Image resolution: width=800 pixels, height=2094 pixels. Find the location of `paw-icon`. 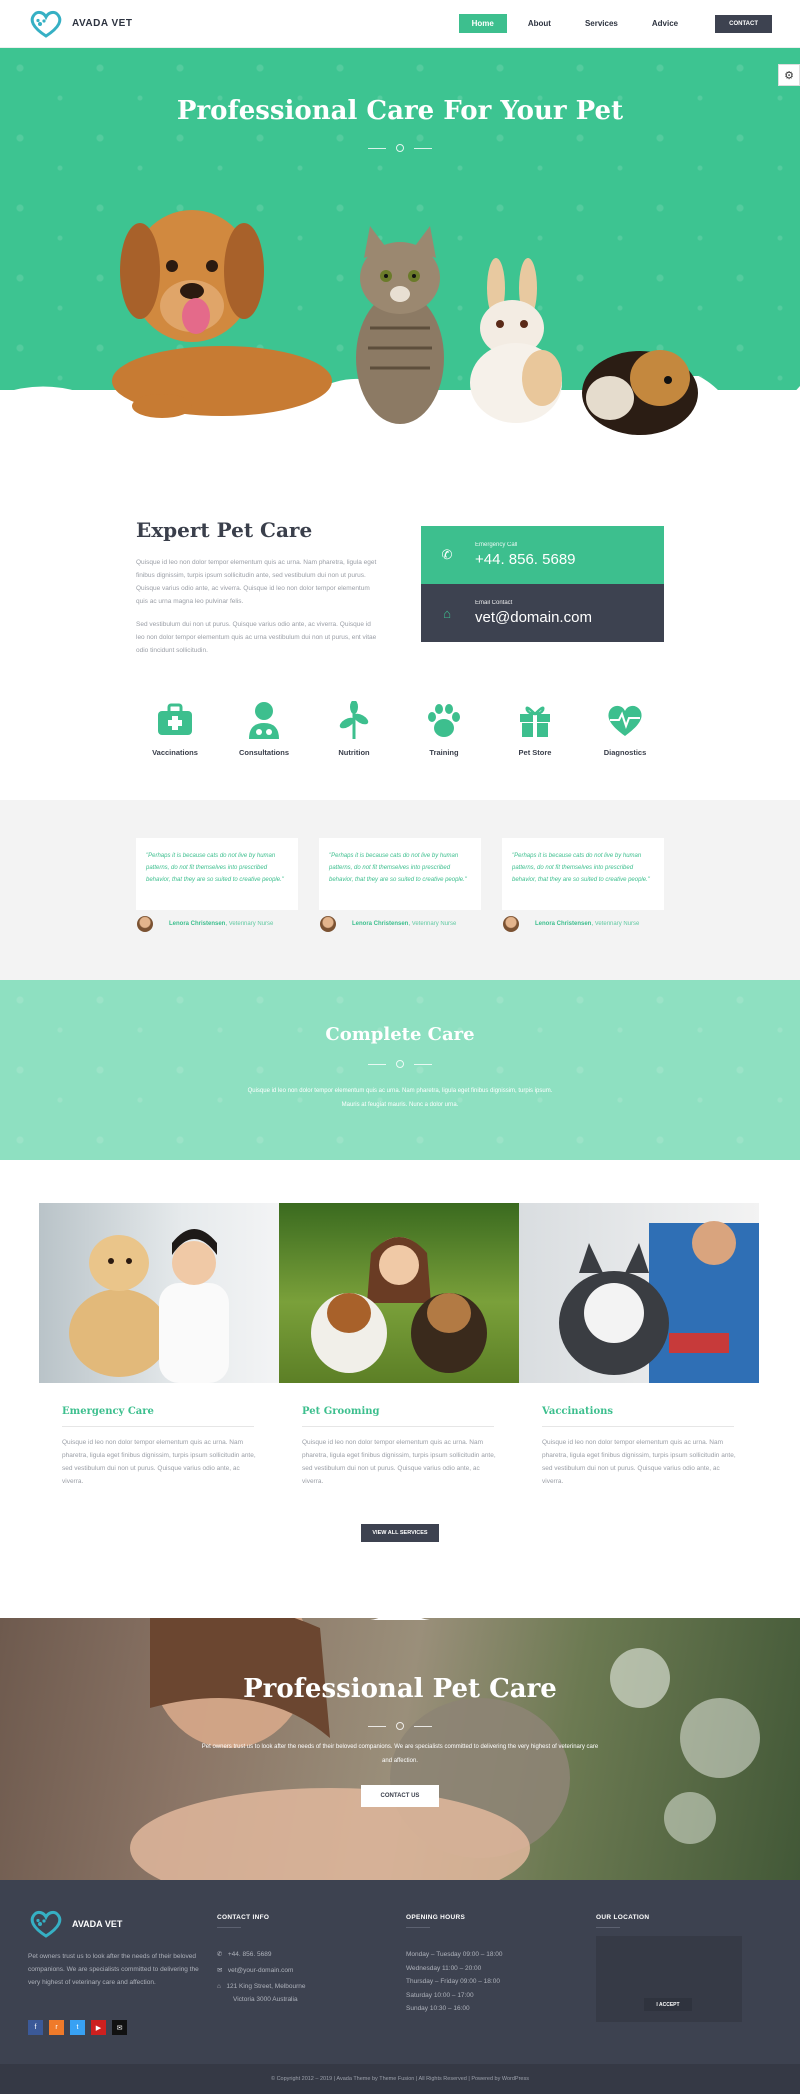

paw-icon is located at coordinates (444, 720).